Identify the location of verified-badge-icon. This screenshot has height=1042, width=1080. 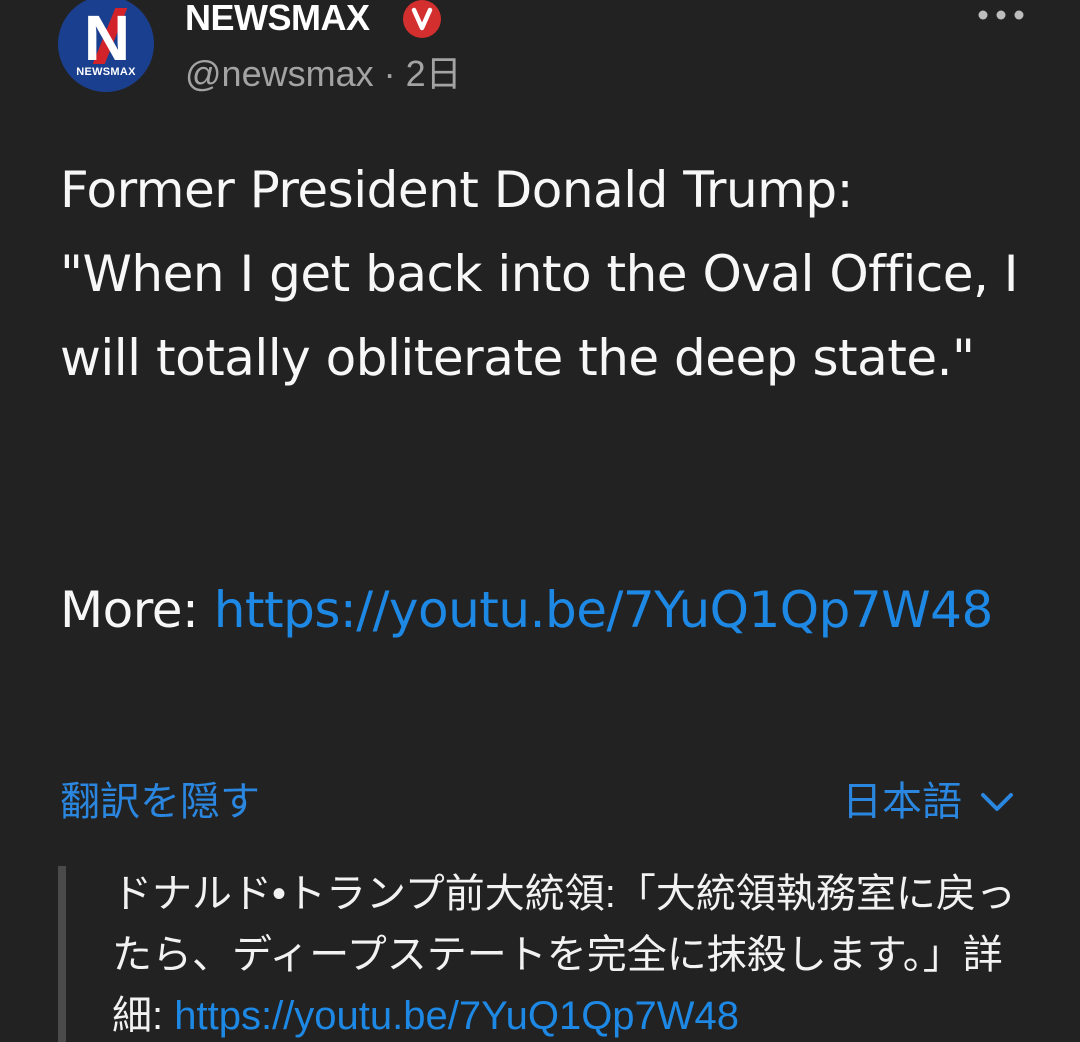
(422, 19).